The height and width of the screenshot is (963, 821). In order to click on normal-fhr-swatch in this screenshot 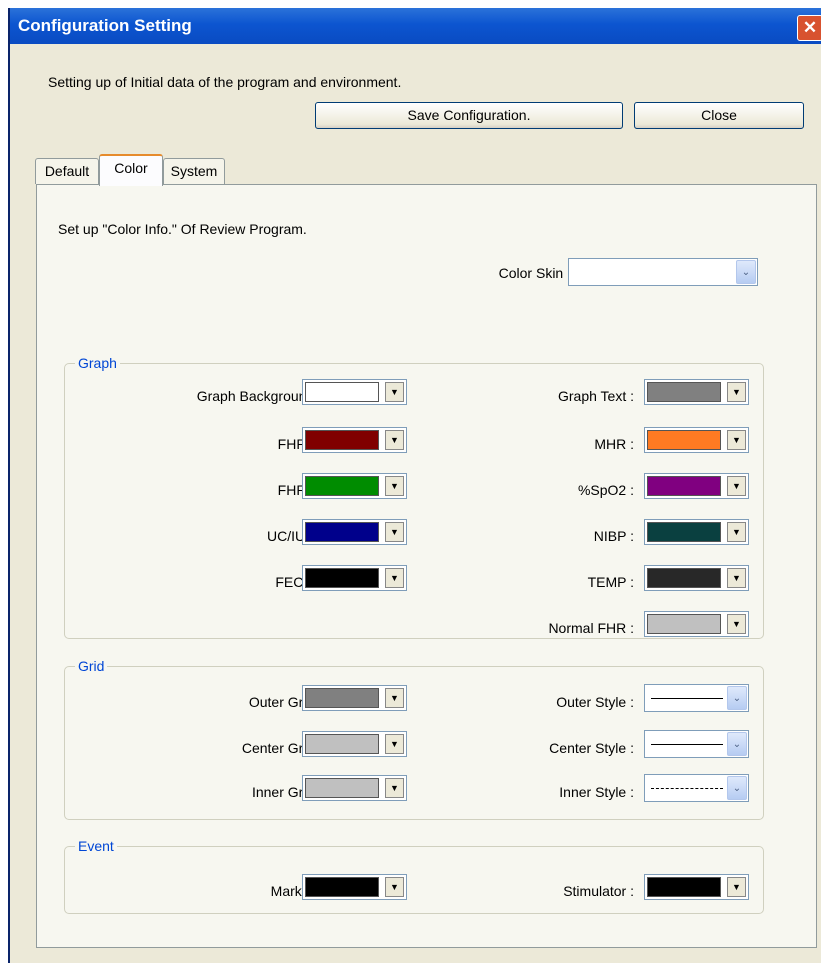, I will do `click(684, 624)`.